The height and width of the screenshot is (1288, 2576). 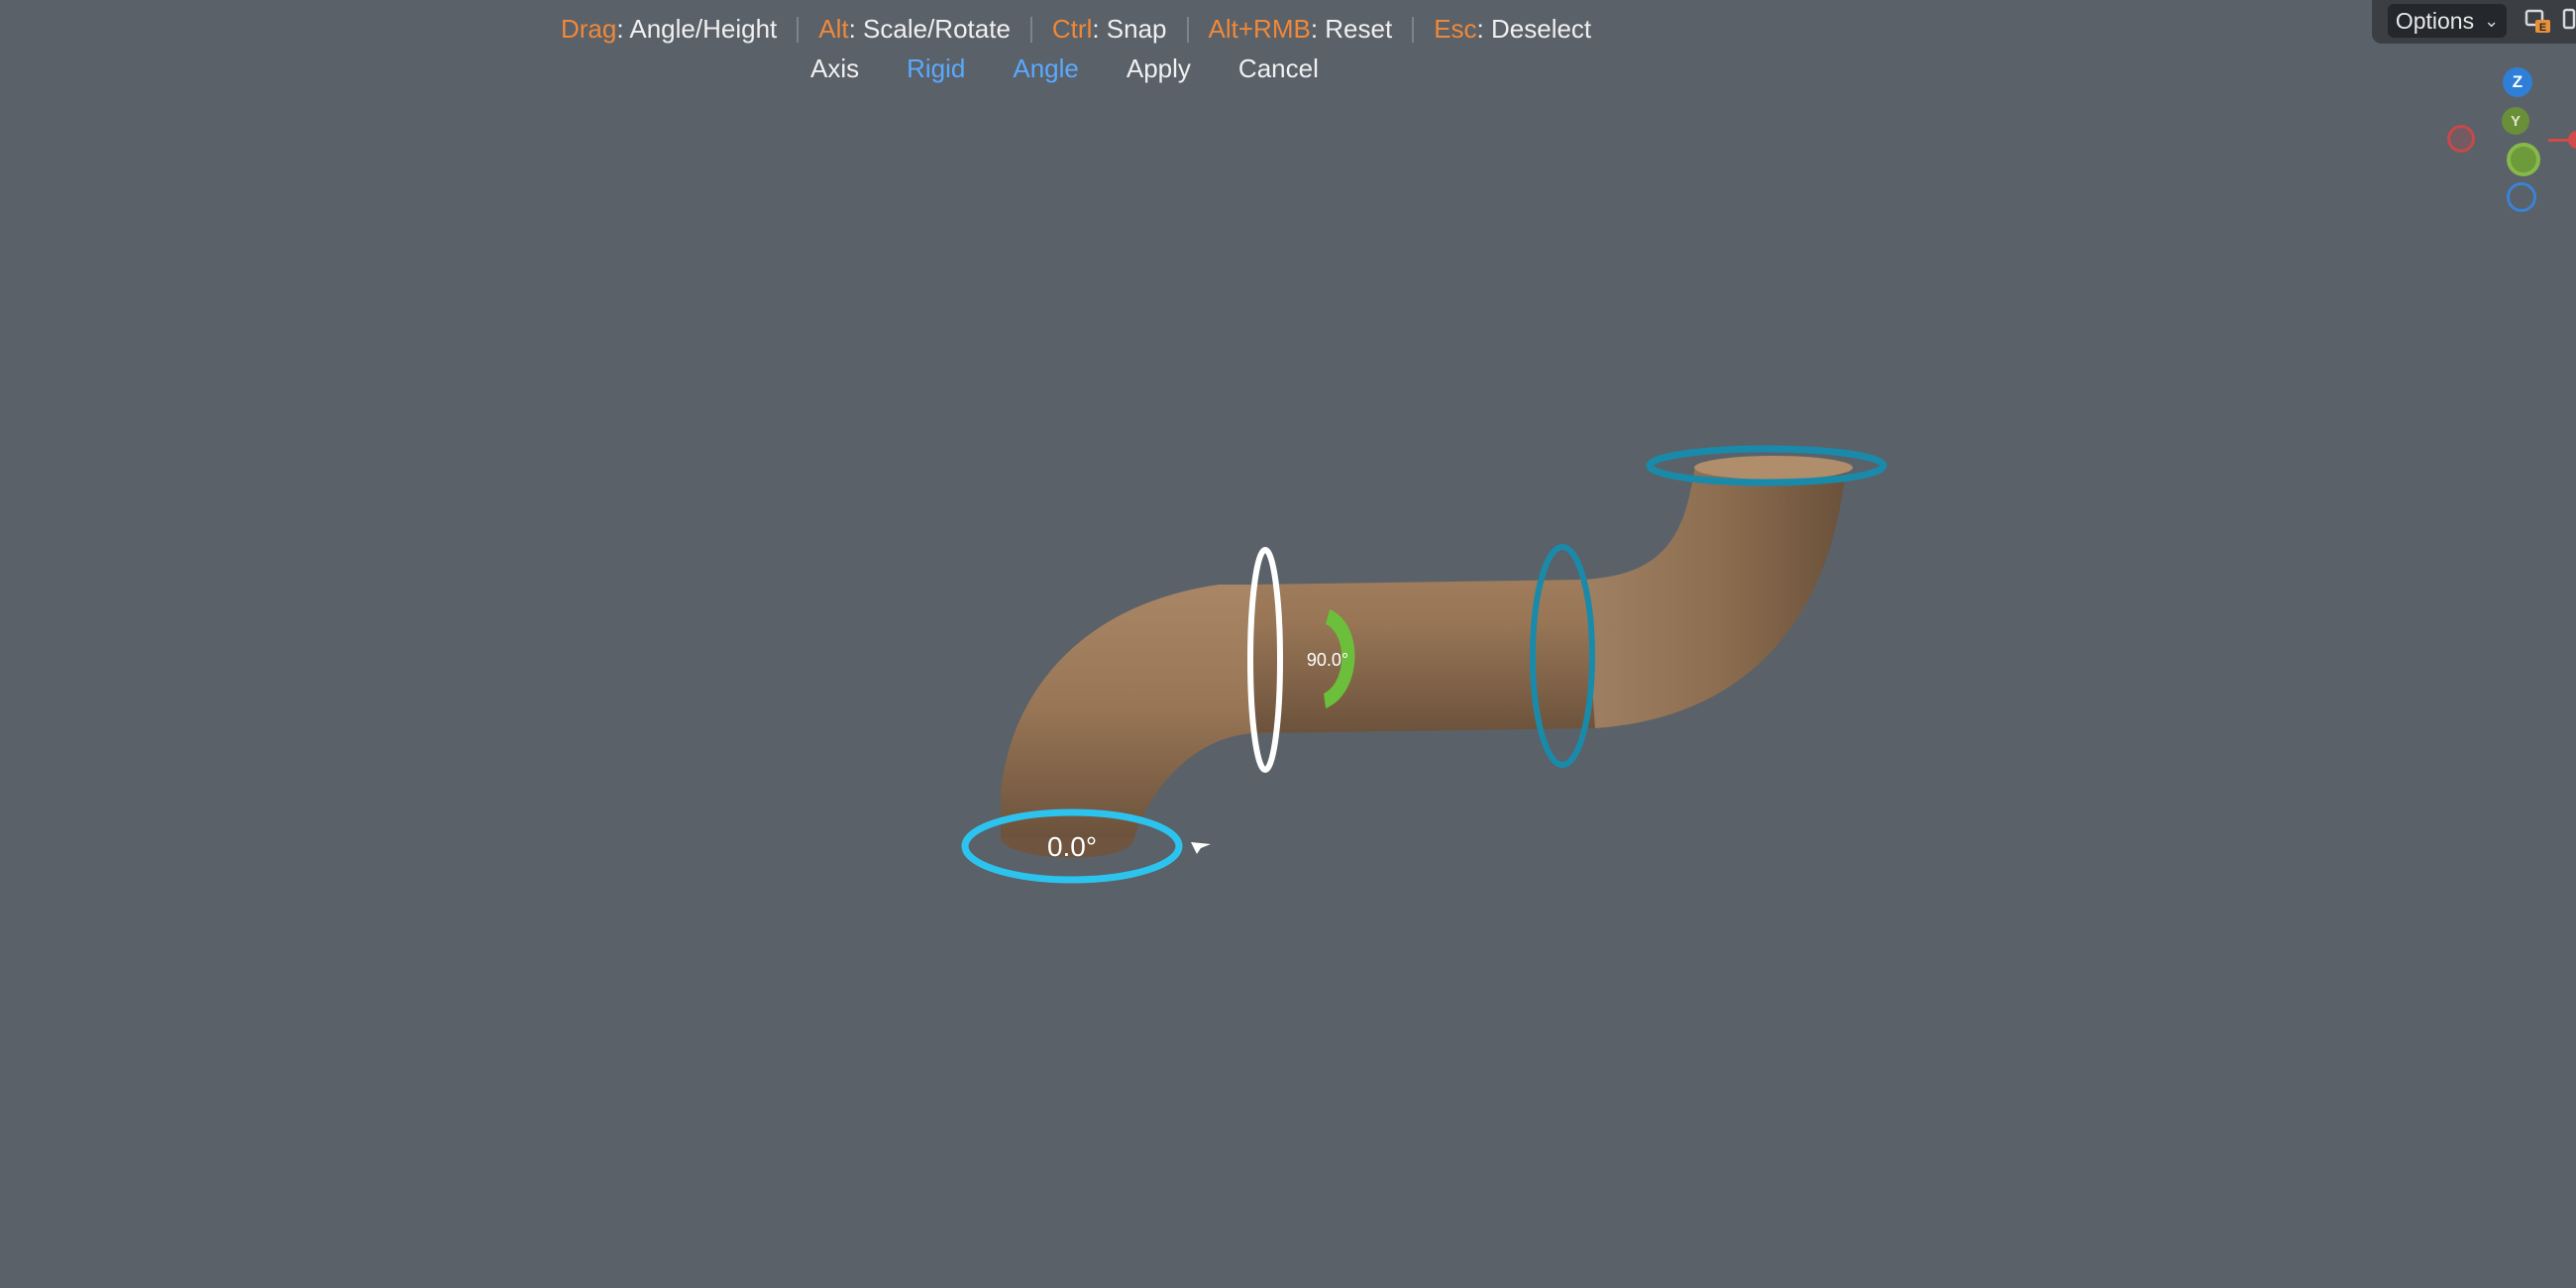 What do you see at coordinates (589, 29) in the screenshot?
I see `hint-key: Drag` at bounding box center [589, 29].